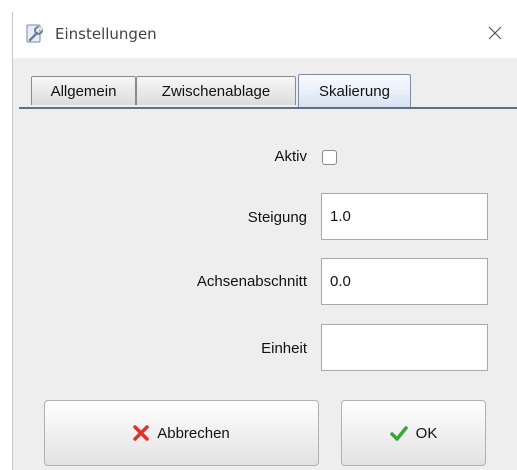  What do you see at coordinates (251, 281) in the screenshot?
I see `intercept-label: Achsenabschnitt` at bounding box center [251, 281].